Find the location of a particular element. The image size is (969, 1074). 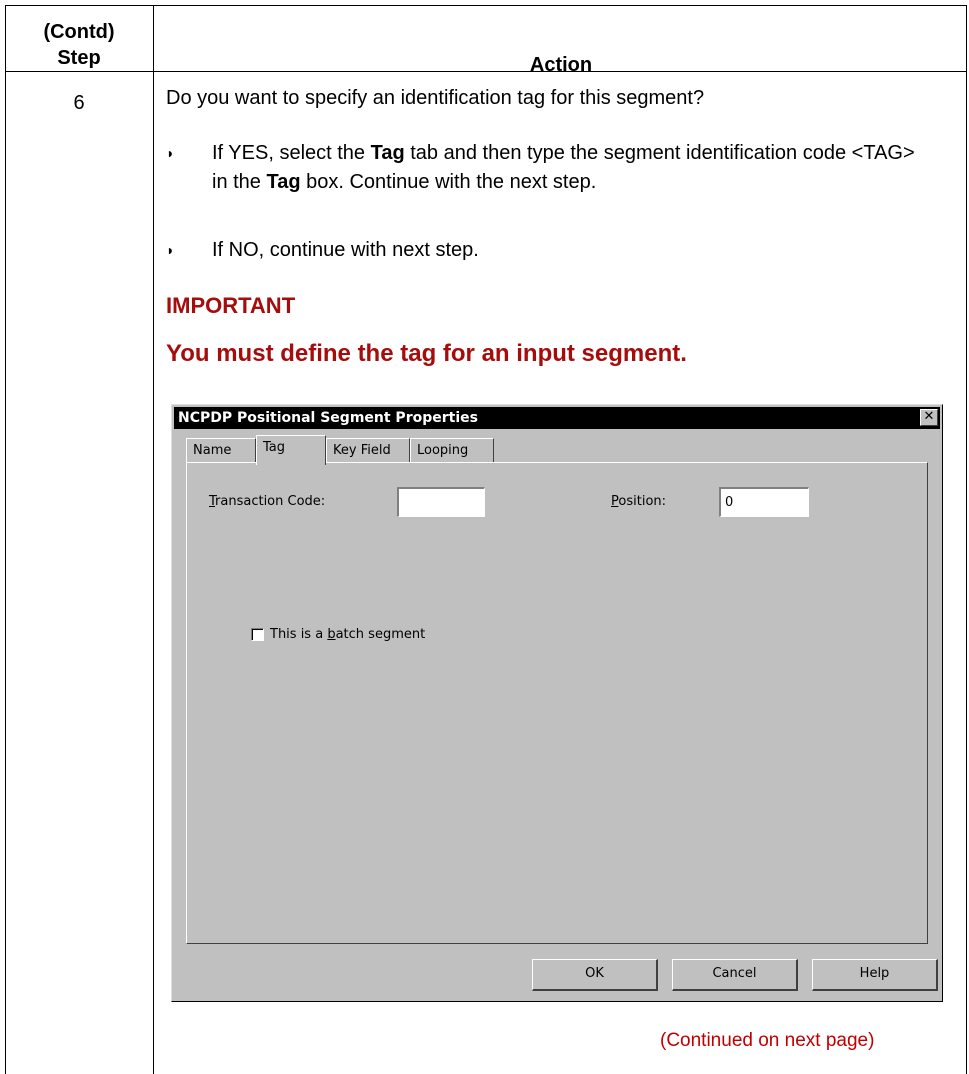

table-border-left is located at coordinates (5, 539).